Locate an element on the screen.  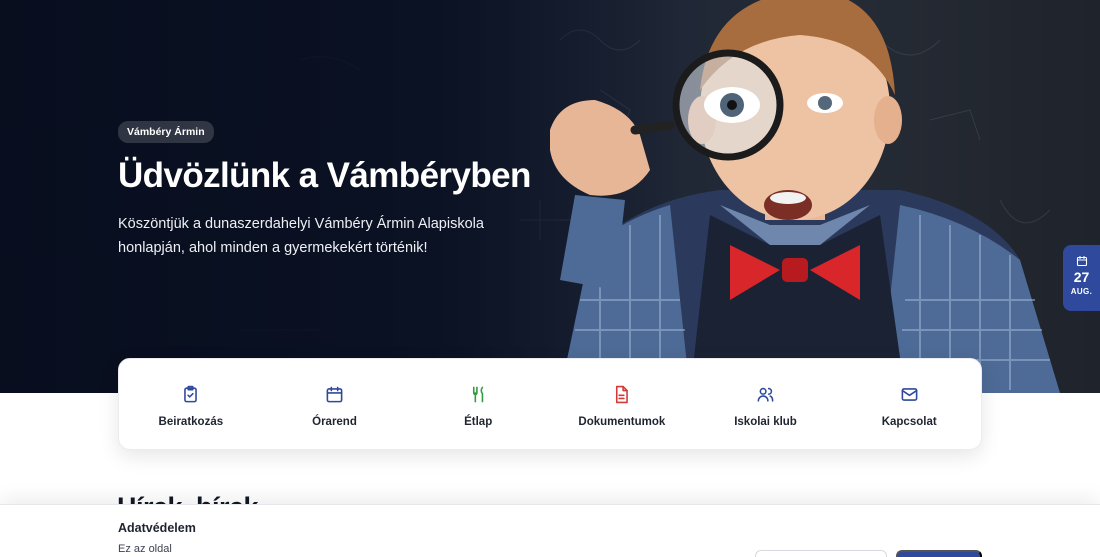
quick-link-orarend: Órarend is located at coordinates (335, 404).